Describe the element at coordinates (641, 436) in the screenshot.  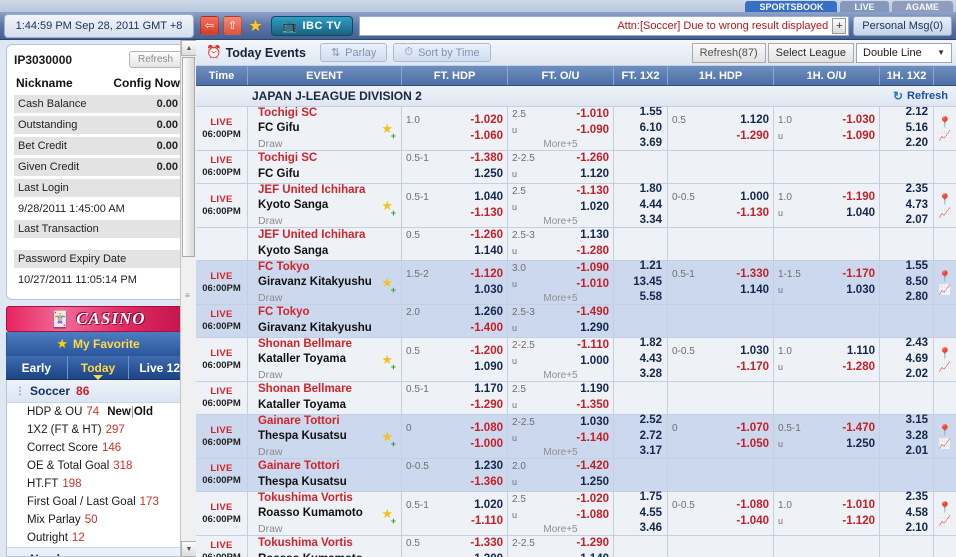
I see `ft-1x2-cell: 2.52 2.72 3.17` at that location.